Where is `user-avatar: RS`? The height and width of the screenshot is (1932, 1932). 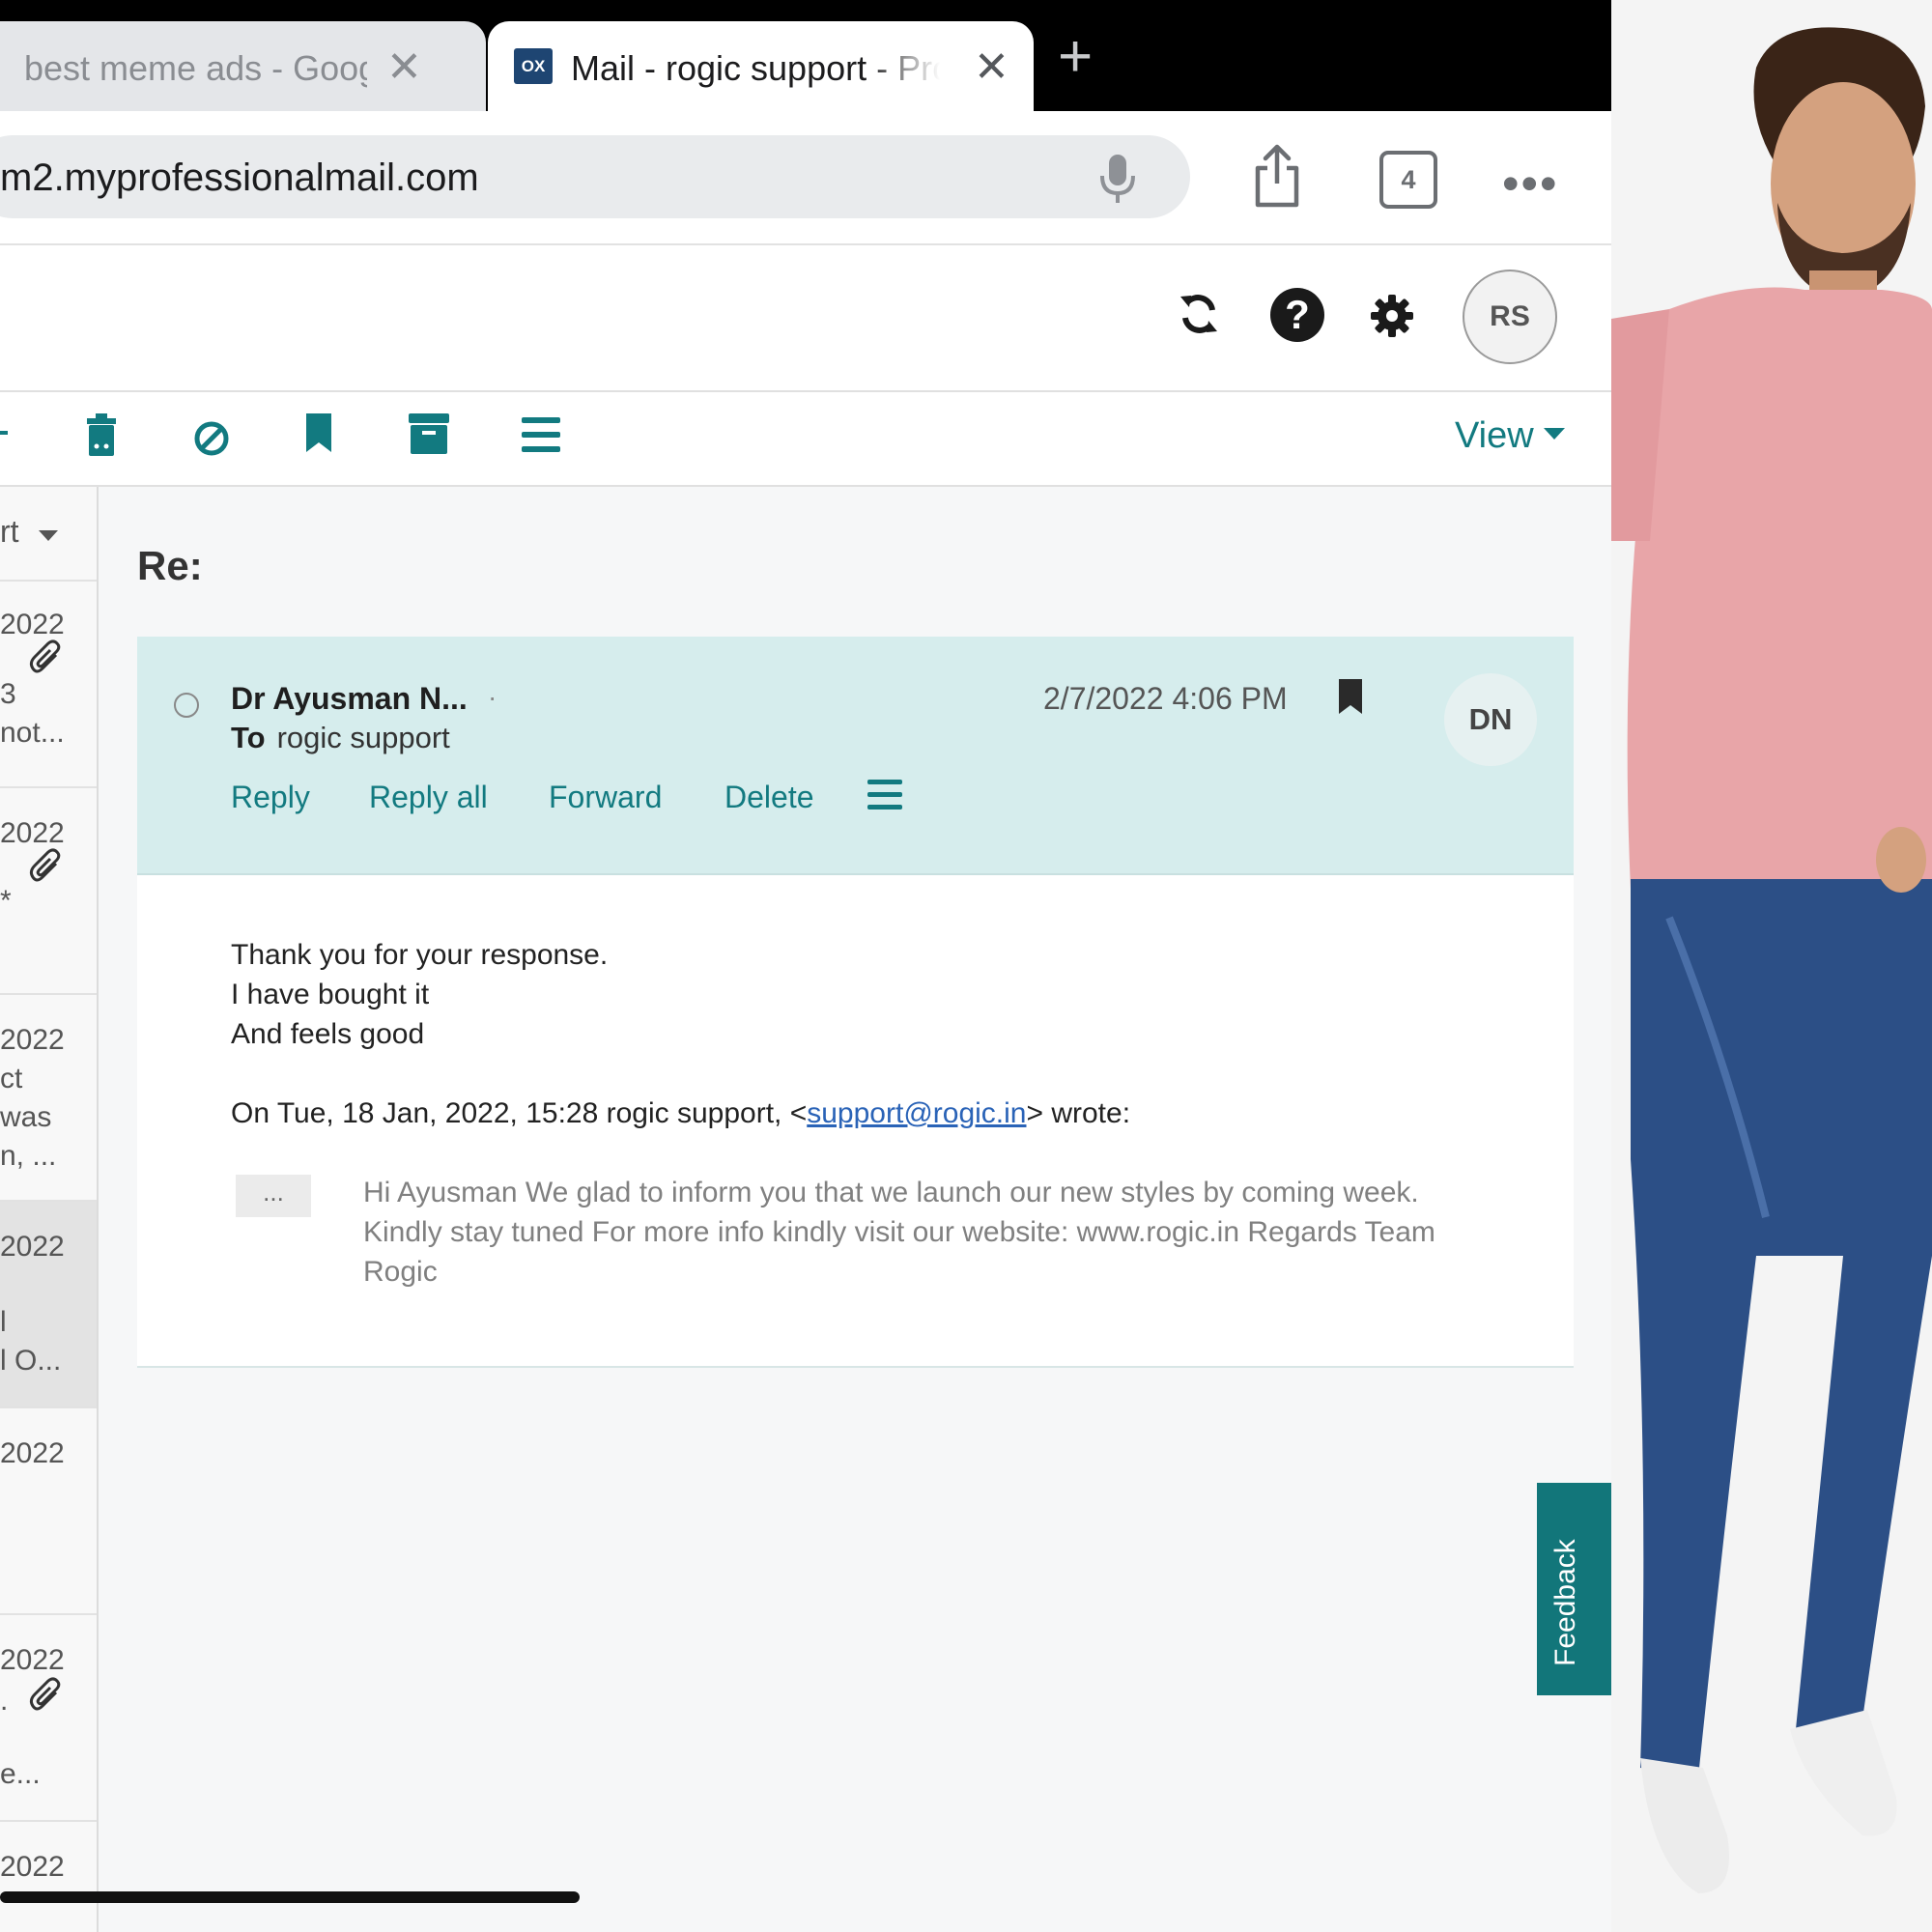
user-avatar: RS is located at coordinates (1510, 317).